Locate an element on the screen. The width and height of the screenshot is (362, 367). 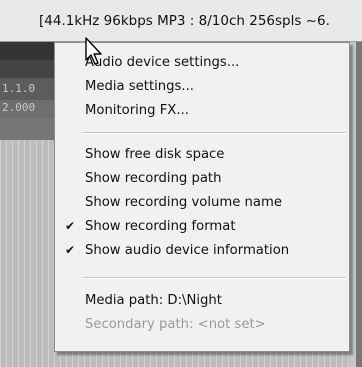
recording-format-status: [44.1kHz 96kbps MP3 : 8/10ch 256spls ~6. is located at coordinates (184, 21).